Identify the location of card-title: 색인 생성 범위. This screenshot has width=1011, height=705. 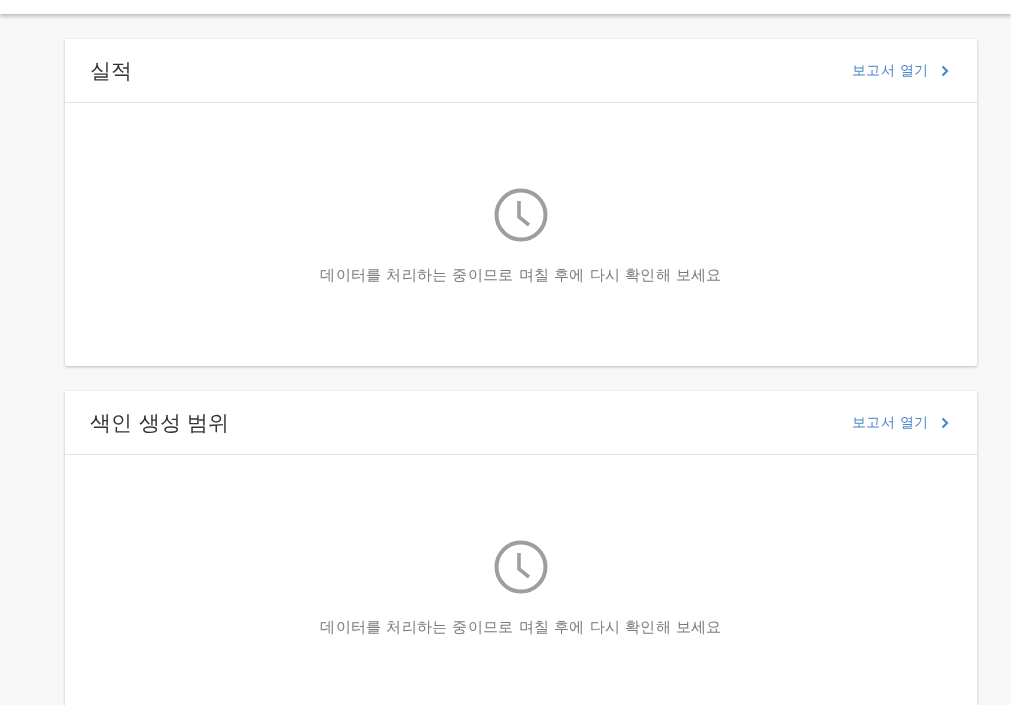
(160, 423).